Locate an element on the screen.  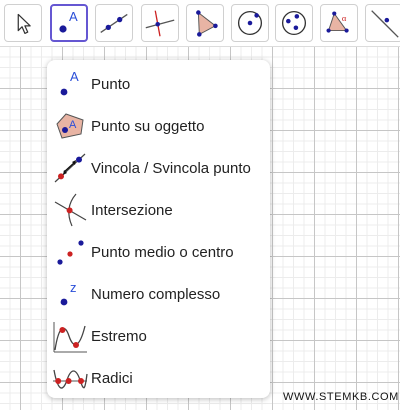
menu-item-punto-su-oggetto: A Punto su oggetto is located at coordinates (158, 127).